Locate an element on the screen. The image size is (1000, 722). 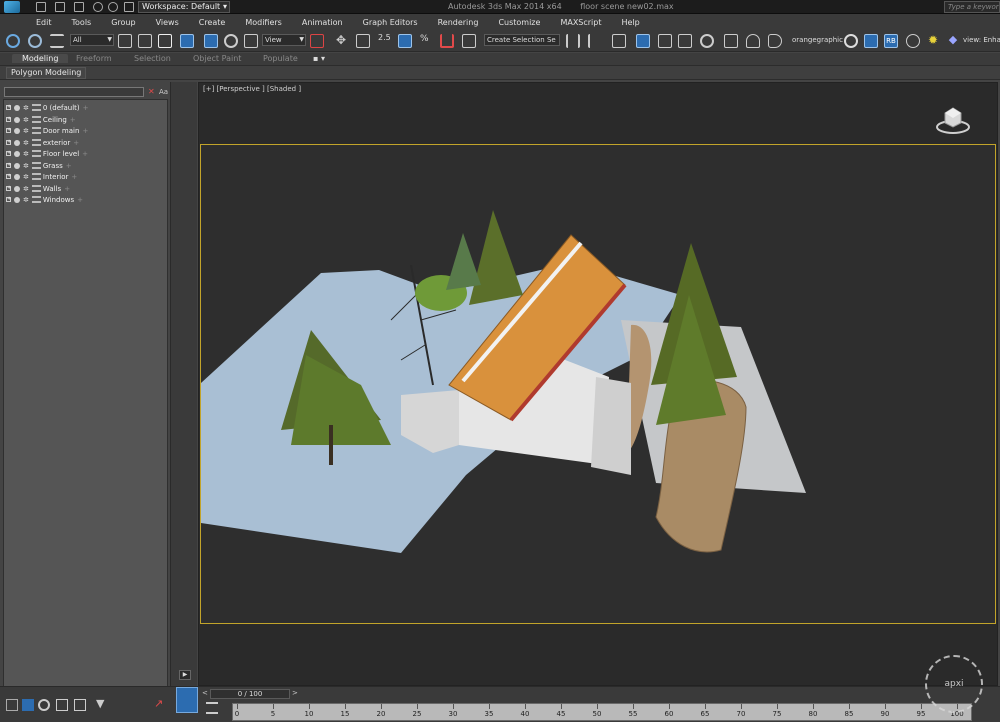
named-selection-set-dropdown: Create Selection Se is located at coordinates (522, 40).